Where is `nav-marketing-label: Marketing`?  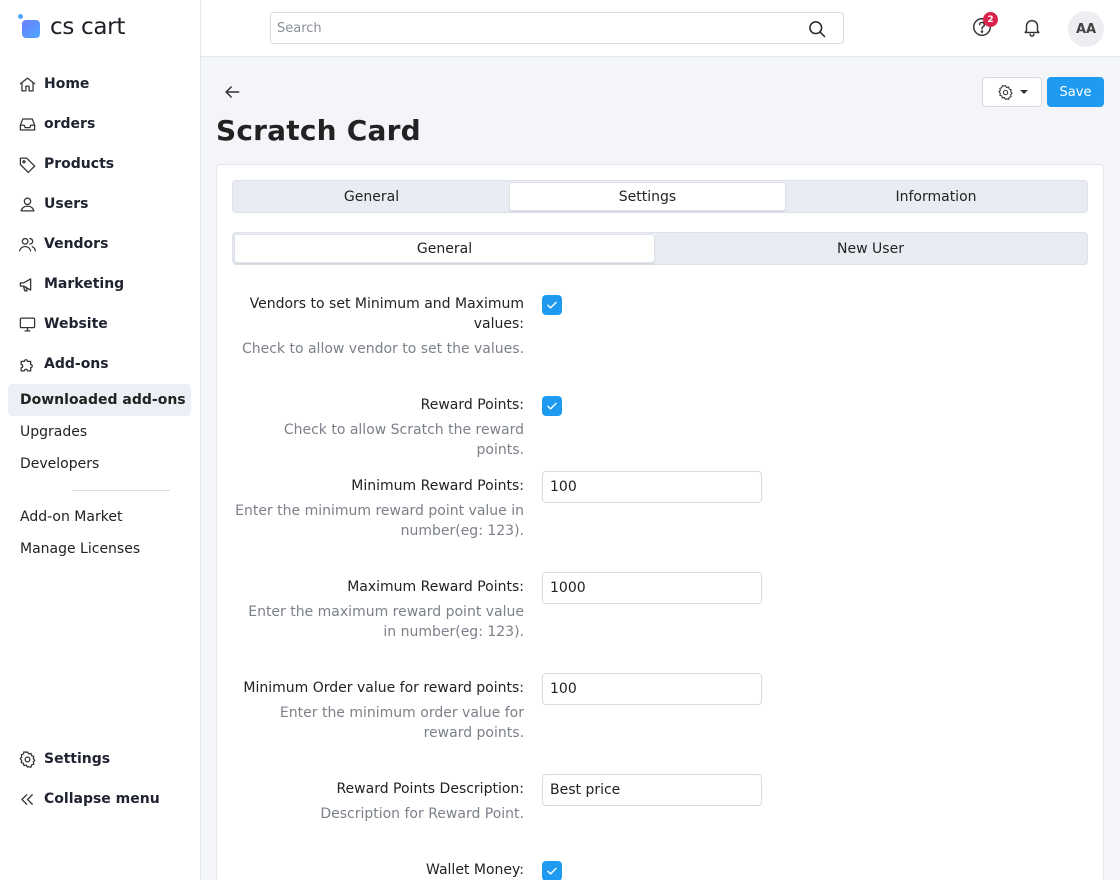 nav-marketing-label: Marketing is located at coordinates (84, 284).